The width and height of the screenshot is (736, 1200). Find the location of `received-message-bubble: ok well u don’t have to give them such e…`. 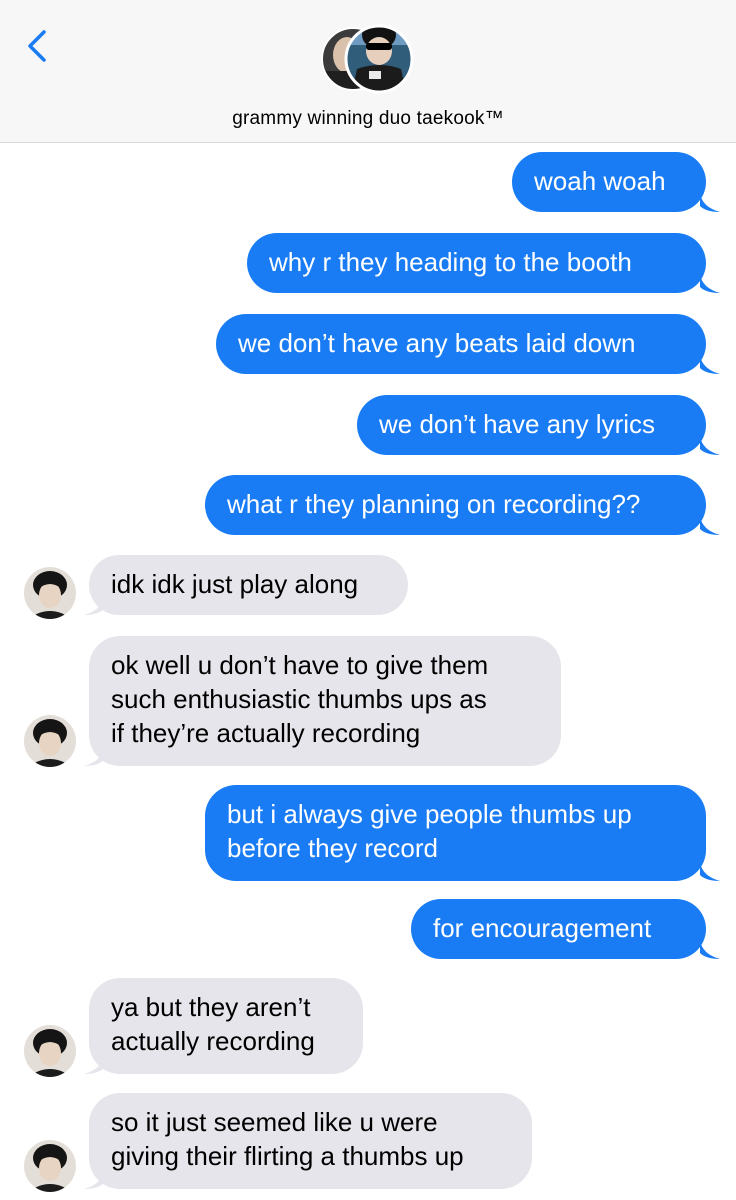

received-message-bubble: ok well u don’t have to give them such e… is located at coordinates (325, 701).